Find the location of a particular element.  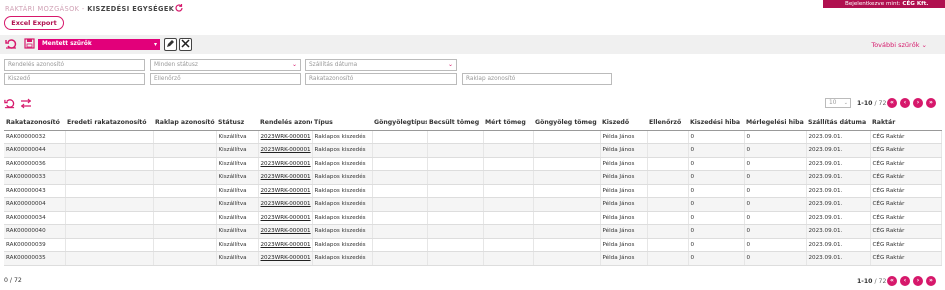

order-id-filter: Rendelés azonosító is located at coordinates (74, 65).